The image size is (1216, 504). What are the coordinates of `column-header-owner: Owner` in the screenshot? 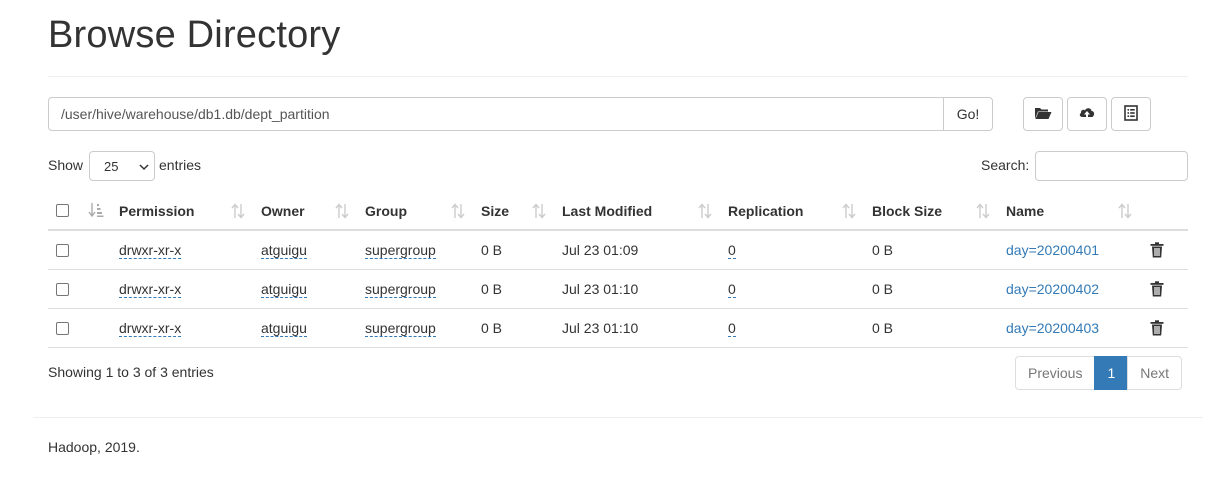 It's located at (283, 210).